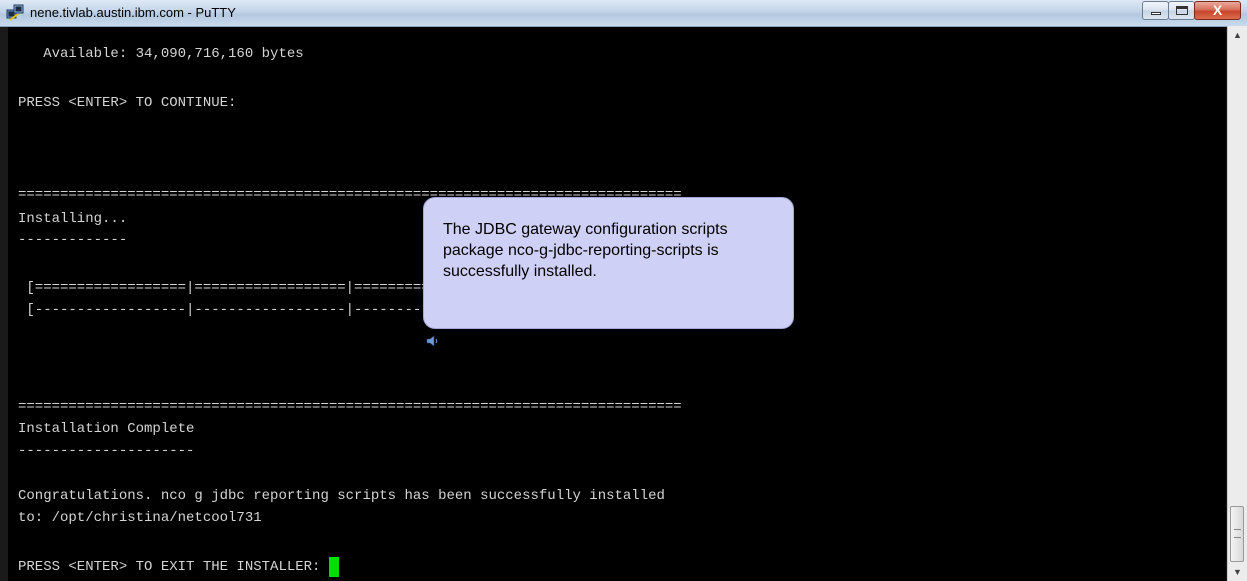 This screenshot has width=1247, height=581. Describe the element at coordinates (106, 451) in the screenshot. I see `terminal-line: ---------------------` at that location.